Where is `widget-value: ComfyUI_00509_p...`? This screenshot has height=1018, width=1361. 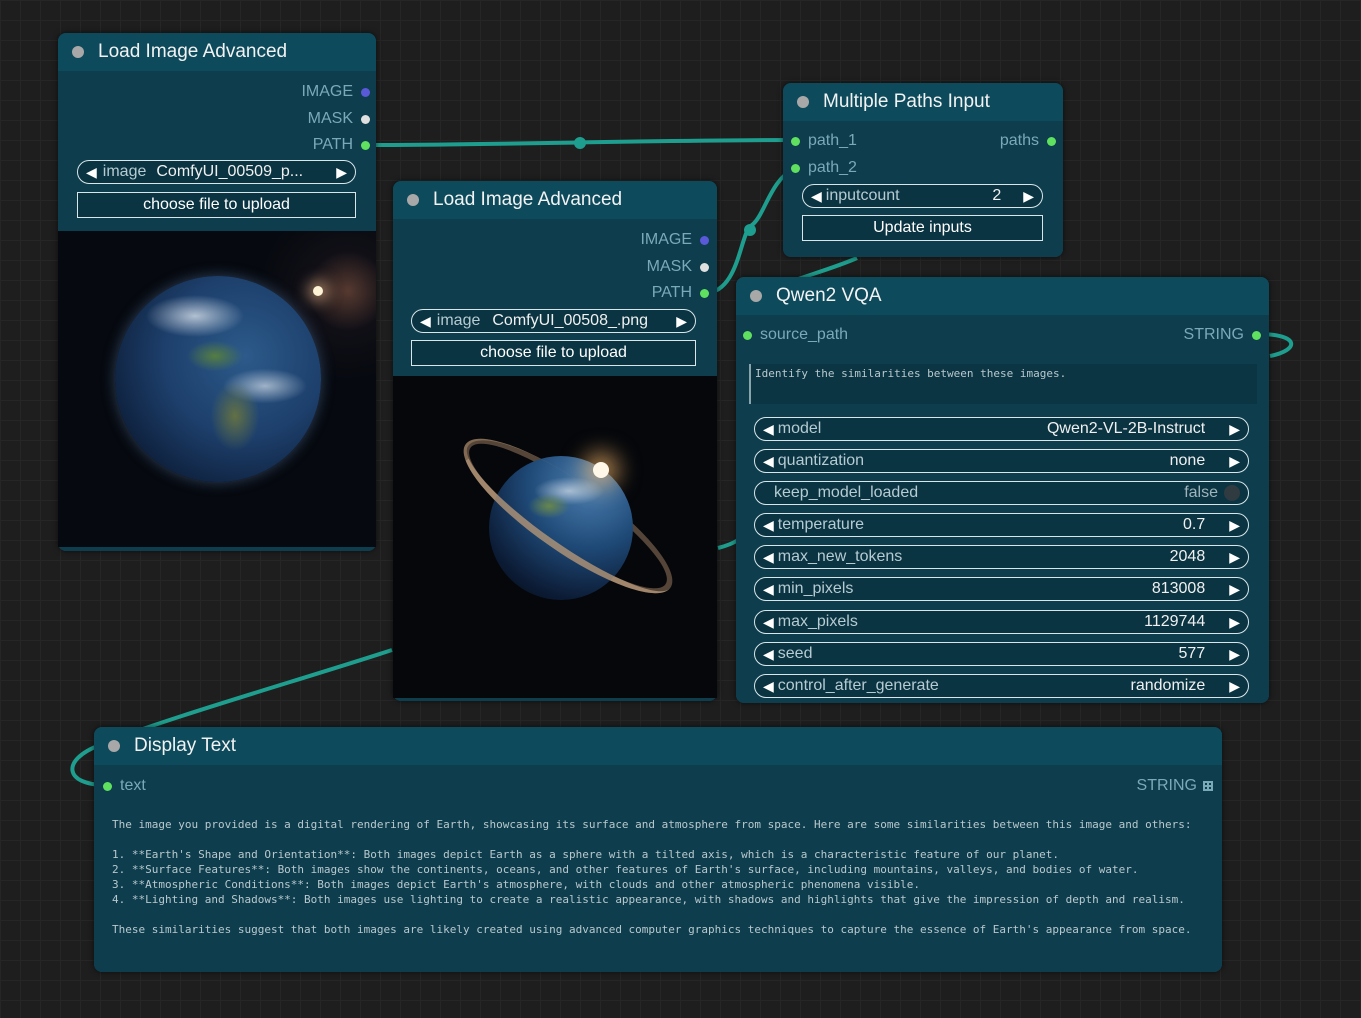 widget-value: ComfyUI_00509_p... is located at coordinates (230, 171).